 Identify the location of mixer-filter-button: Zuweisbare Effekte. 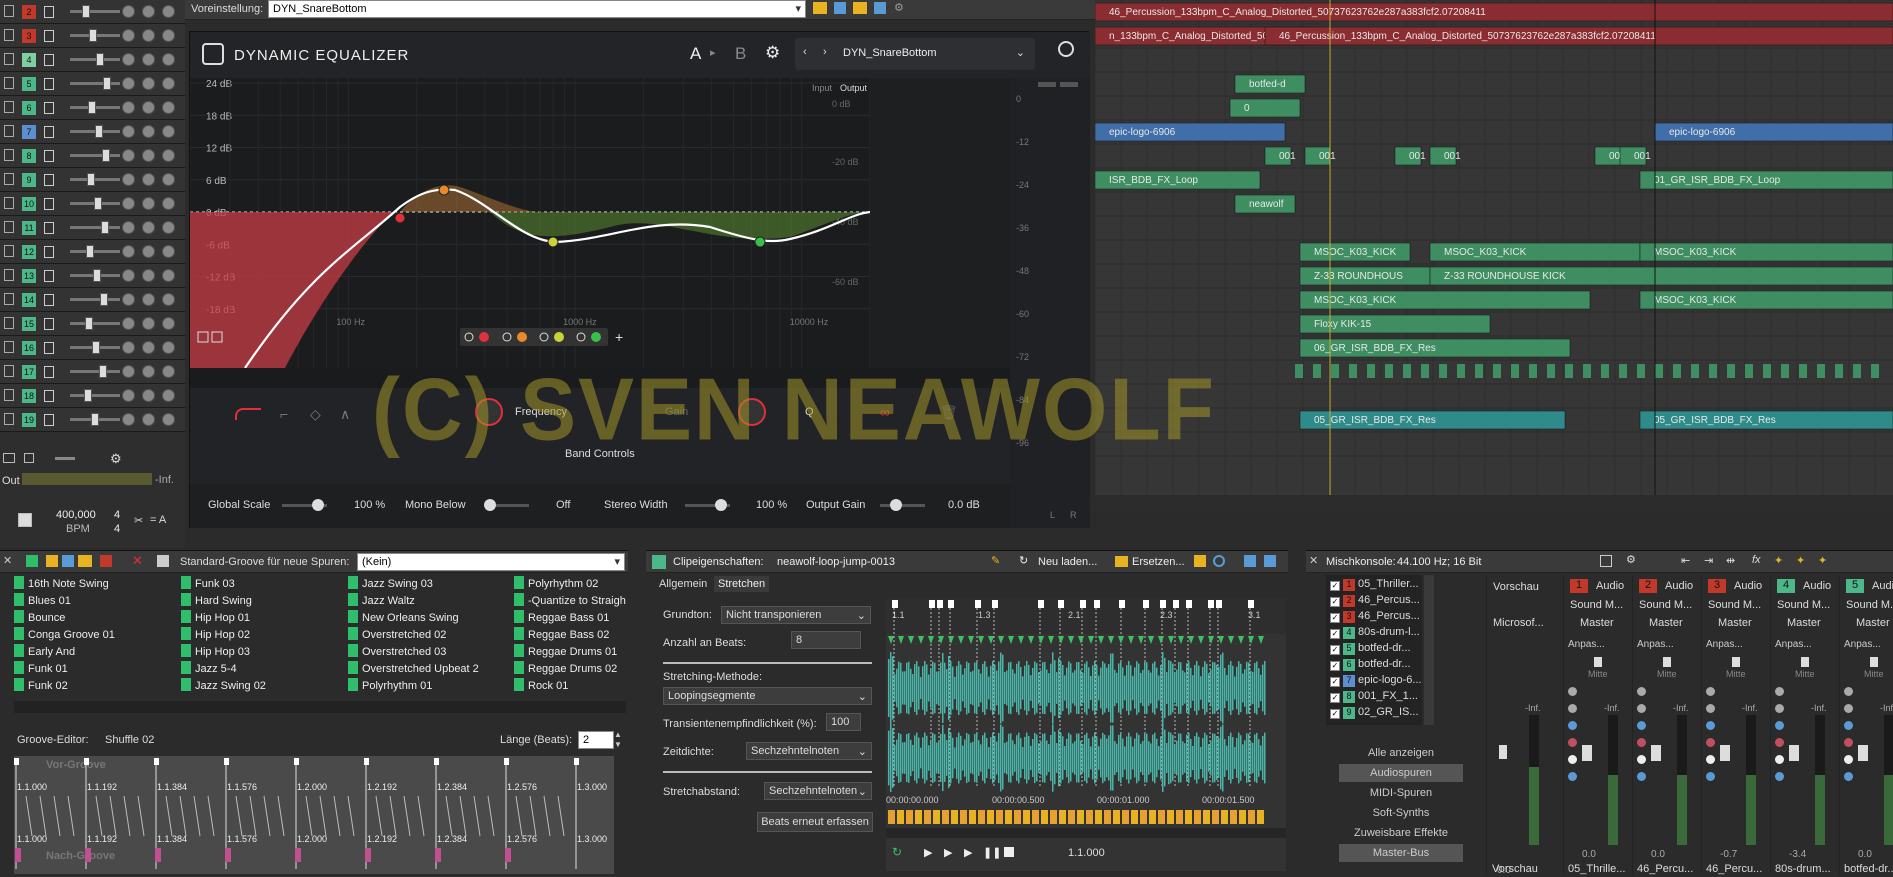
(1401, 833).